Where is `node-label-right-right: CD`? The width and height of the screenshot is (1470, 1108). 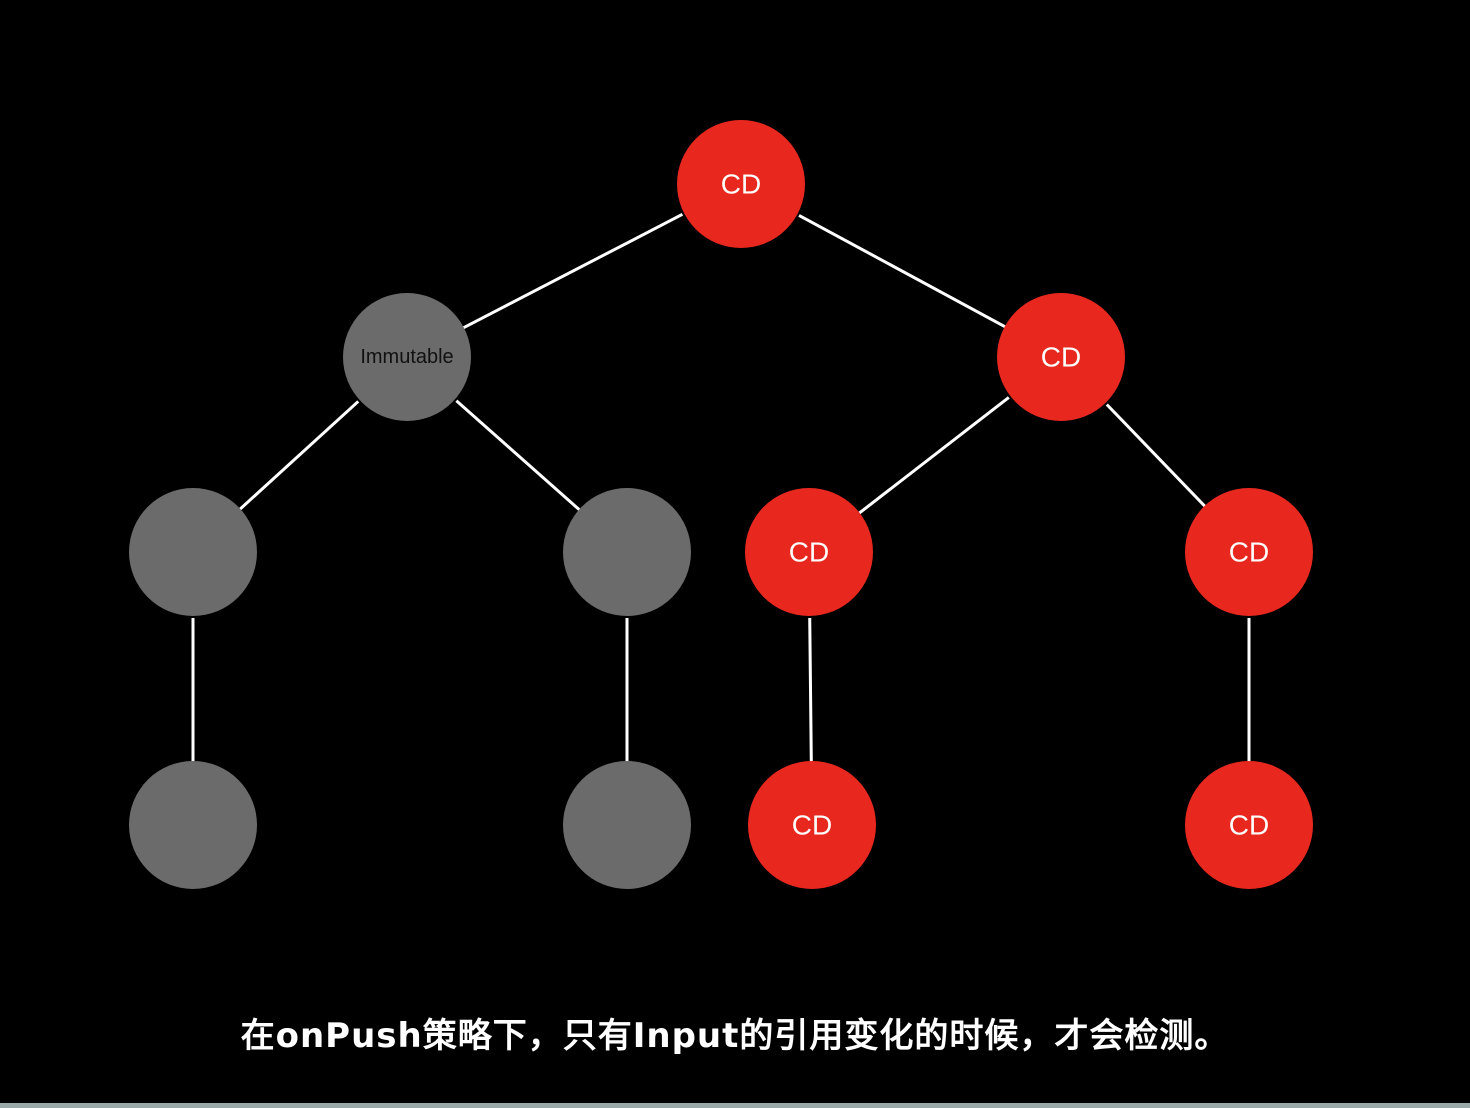
node-label-right-right: CD is located at coordinates (1249, 552).